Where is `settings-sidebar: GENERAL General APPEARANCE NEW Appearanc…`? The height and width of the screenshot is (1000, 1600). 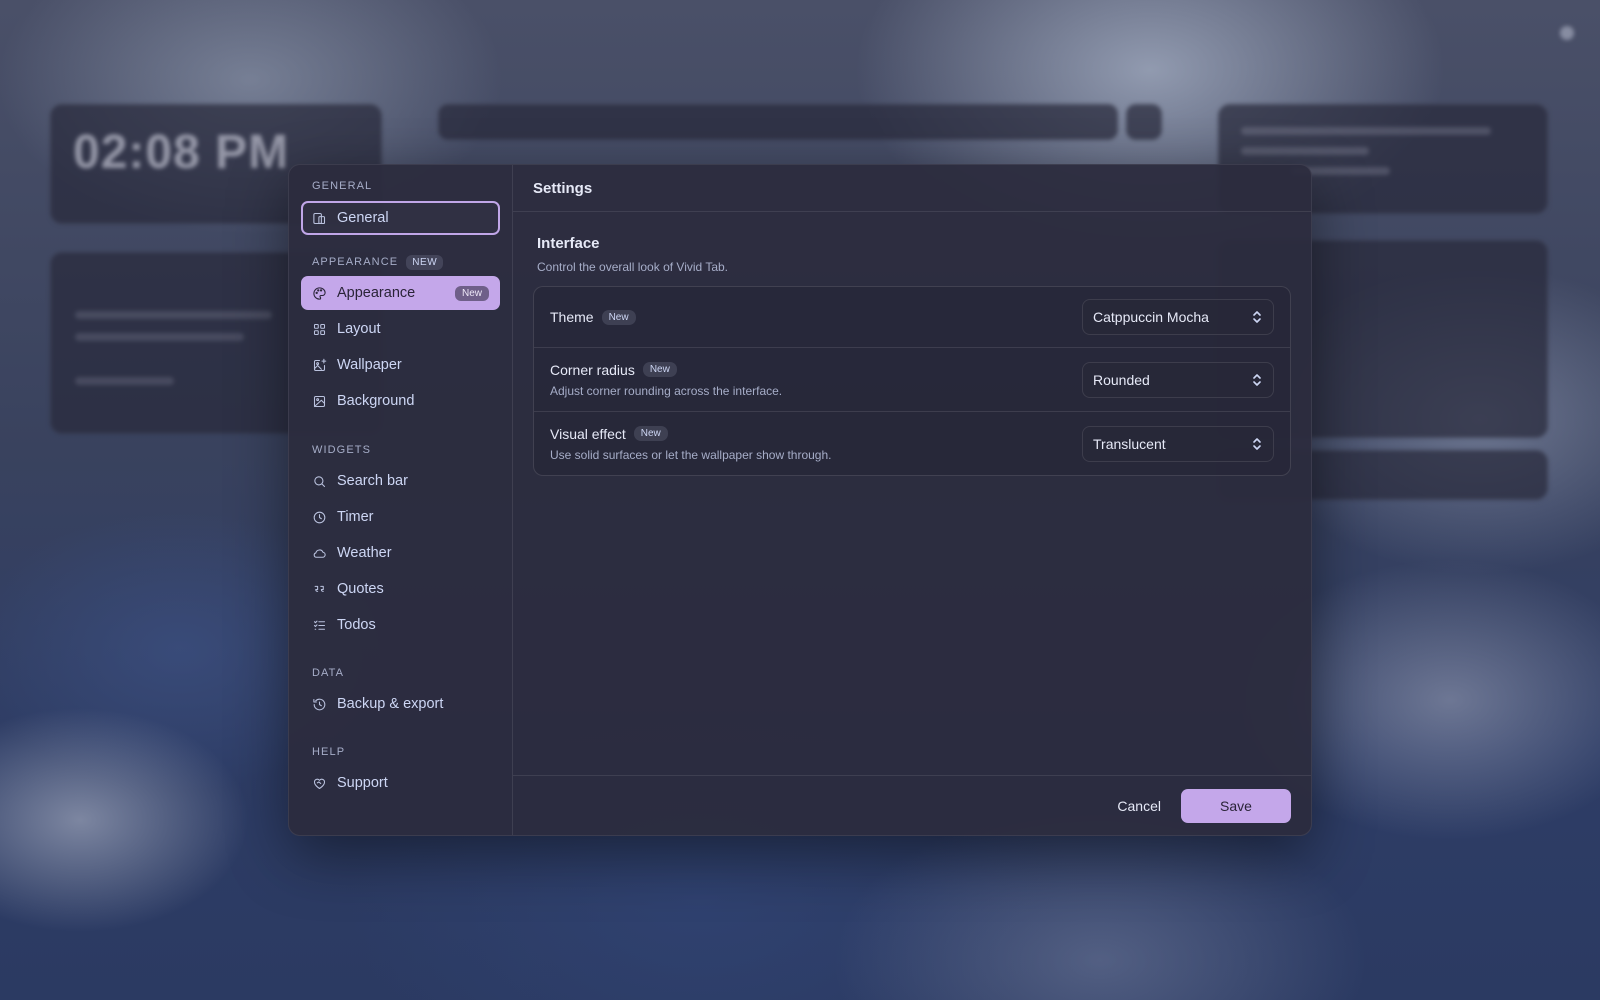
settings-sidebar: GENERAL General APPEARANCE NEW Appearanc… is located at coordinates (401, 500).